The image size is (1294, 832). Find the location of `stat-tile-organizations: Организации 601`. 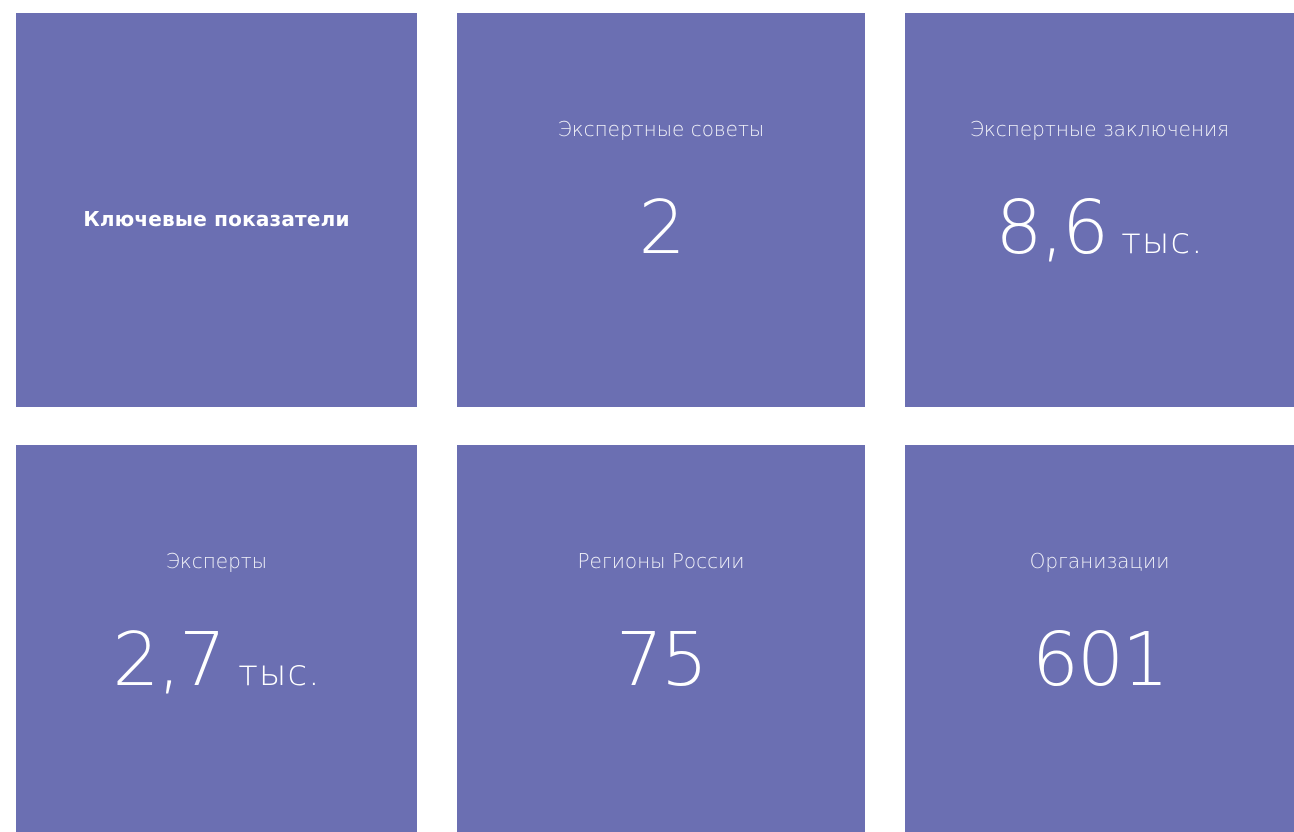

stat-tile-organizations: Организации 601 is located at coordinates (1099, 638).